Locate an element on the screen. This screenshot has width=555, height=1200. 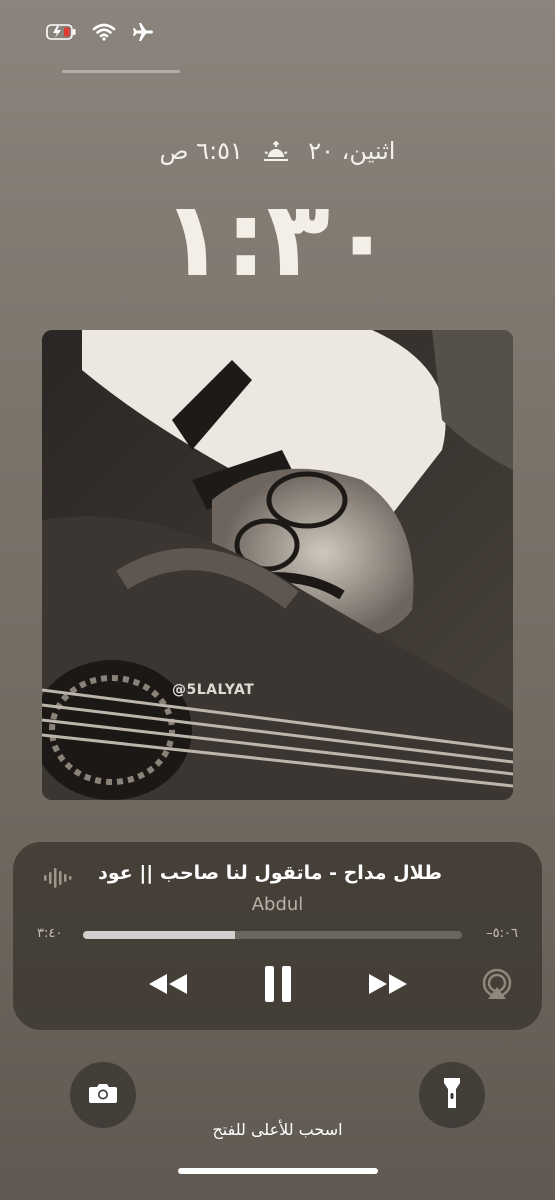
remaining-time: –٥:٠٦ is located at coordinates (502, 933).